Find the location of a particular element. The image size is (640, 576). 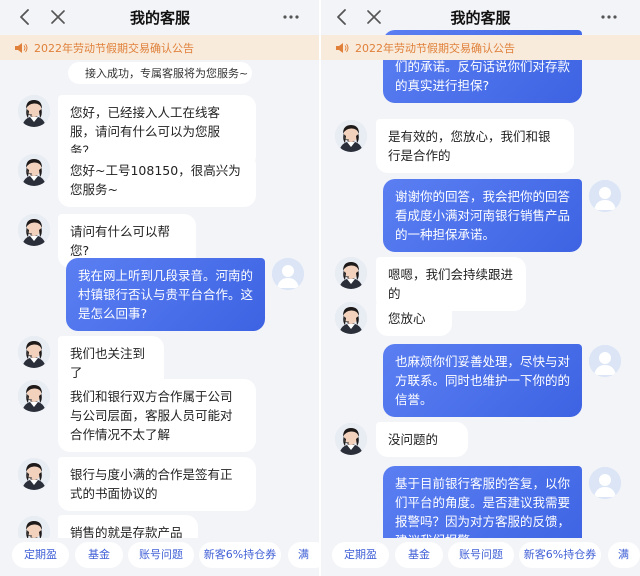

system-message: 接入成功，专属客服将为您服务~ is located at coordinates (160, 73).